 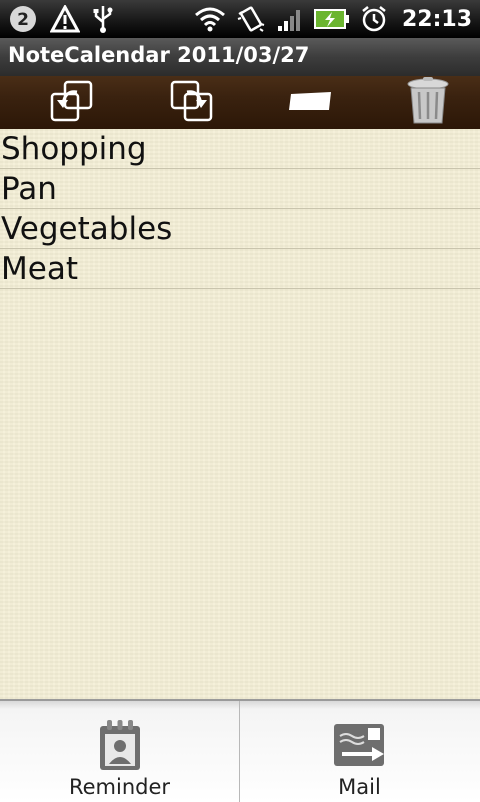 I want to click on eraser-button, so click(x=310, y=102).